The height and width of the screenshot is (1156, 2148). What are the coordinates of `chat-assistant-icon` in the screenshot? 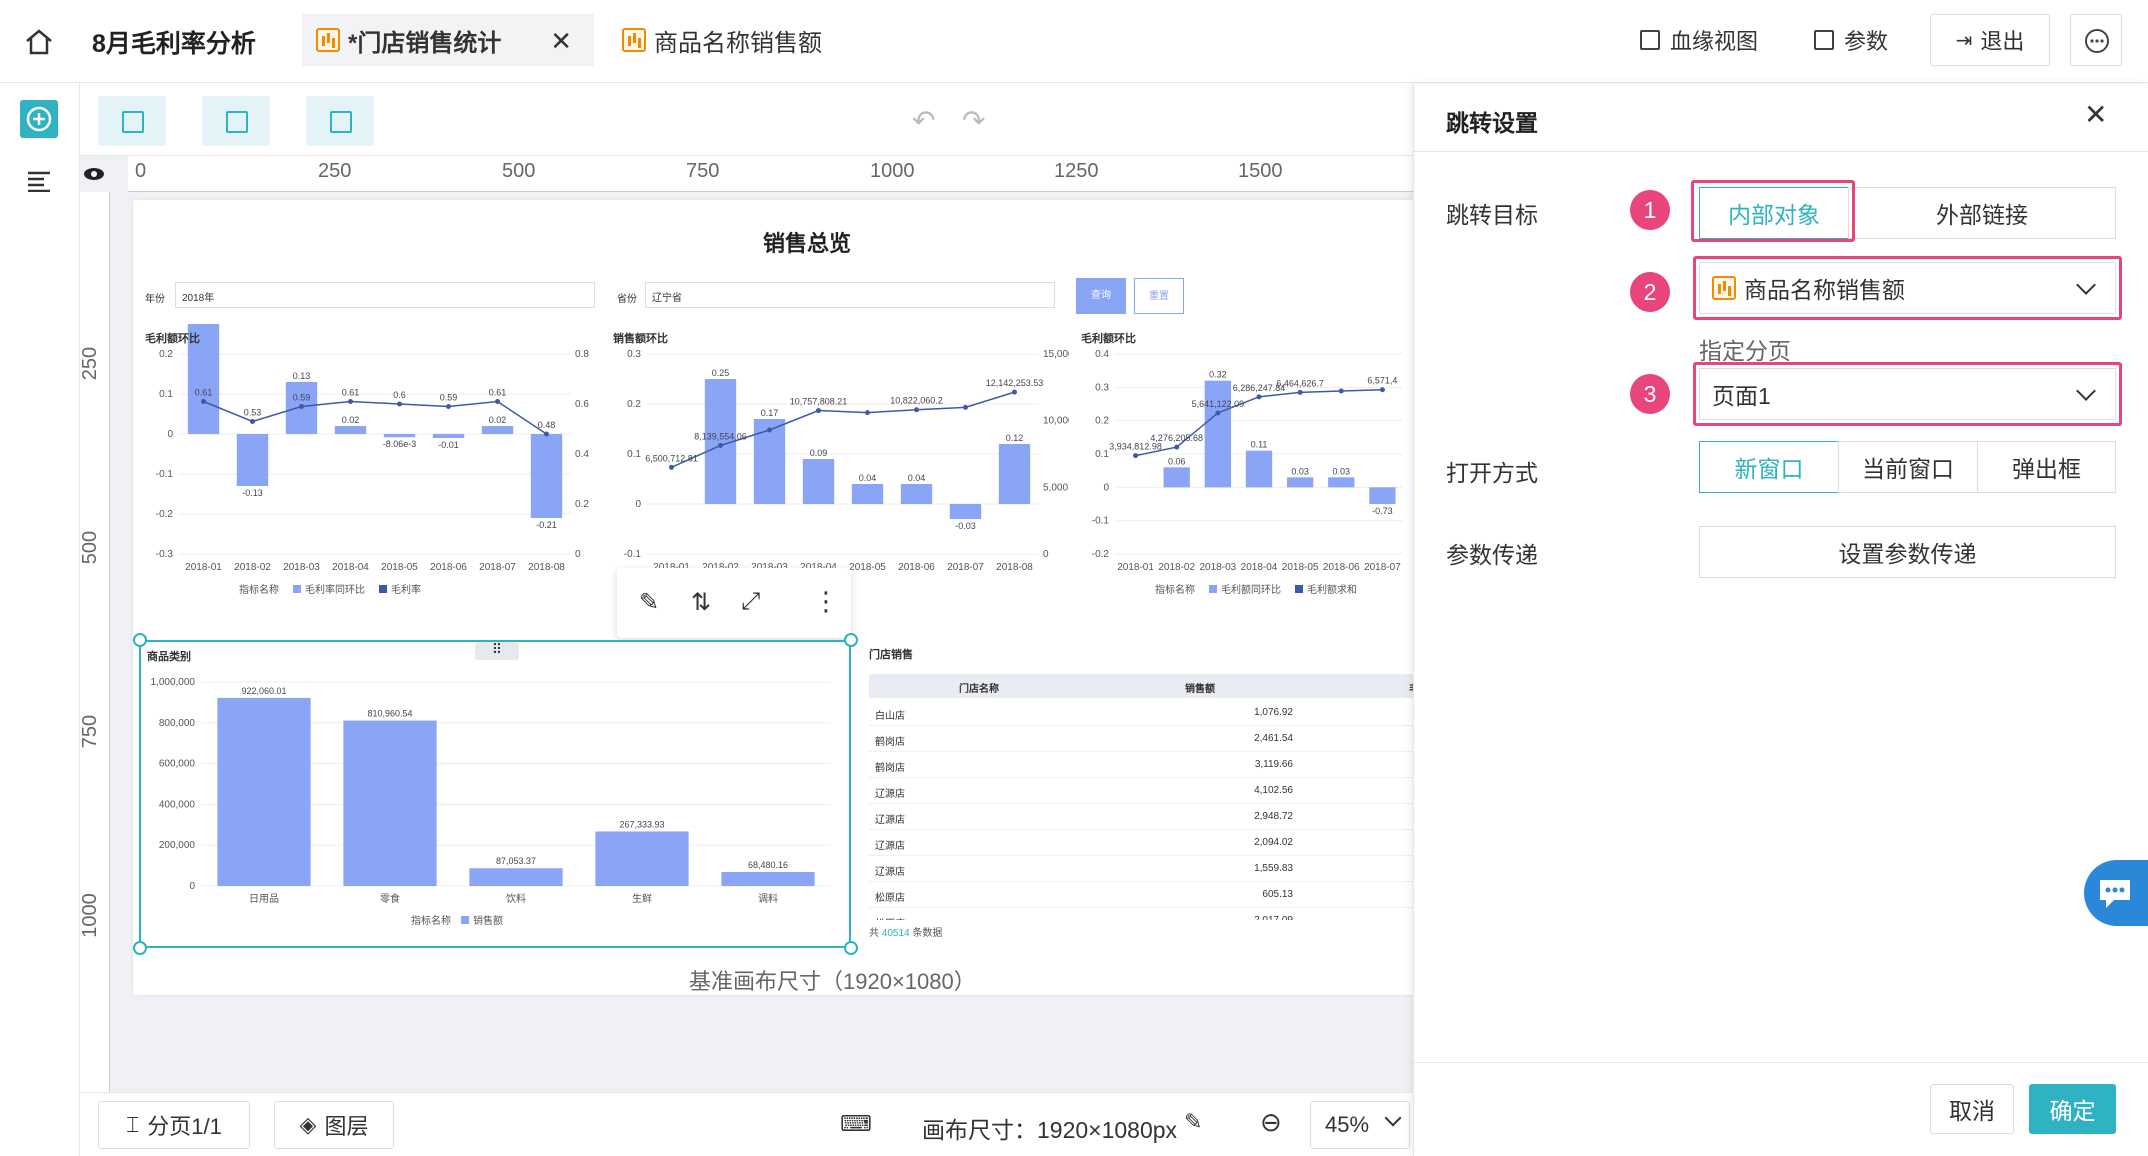 It's located at (2116, 893).